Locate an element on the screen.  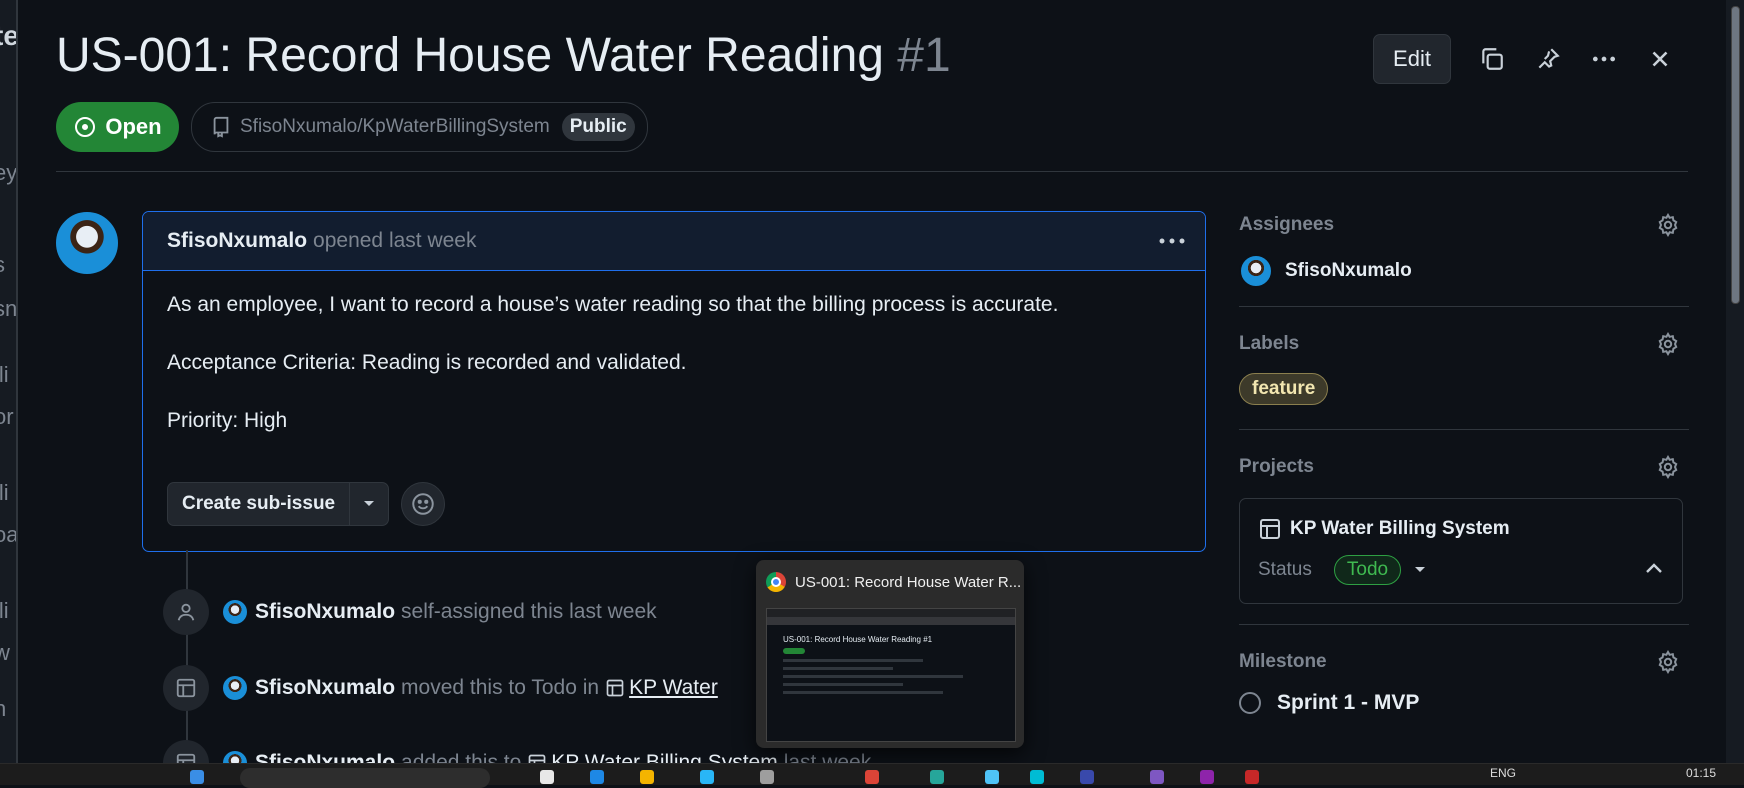
event-text: self-assigned this last week is located at coordinates (529, 611).